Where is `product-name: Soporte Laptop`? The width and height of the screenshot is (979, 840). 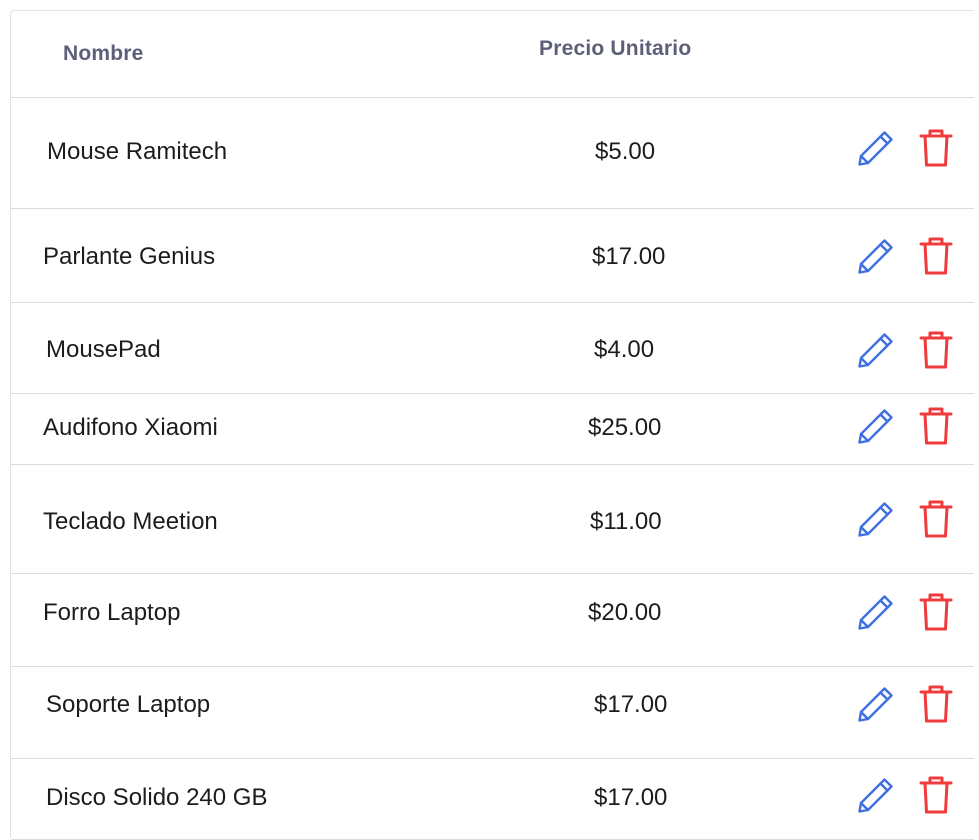 product-name: Soporte Laptop is located at coordinates (128, 704).